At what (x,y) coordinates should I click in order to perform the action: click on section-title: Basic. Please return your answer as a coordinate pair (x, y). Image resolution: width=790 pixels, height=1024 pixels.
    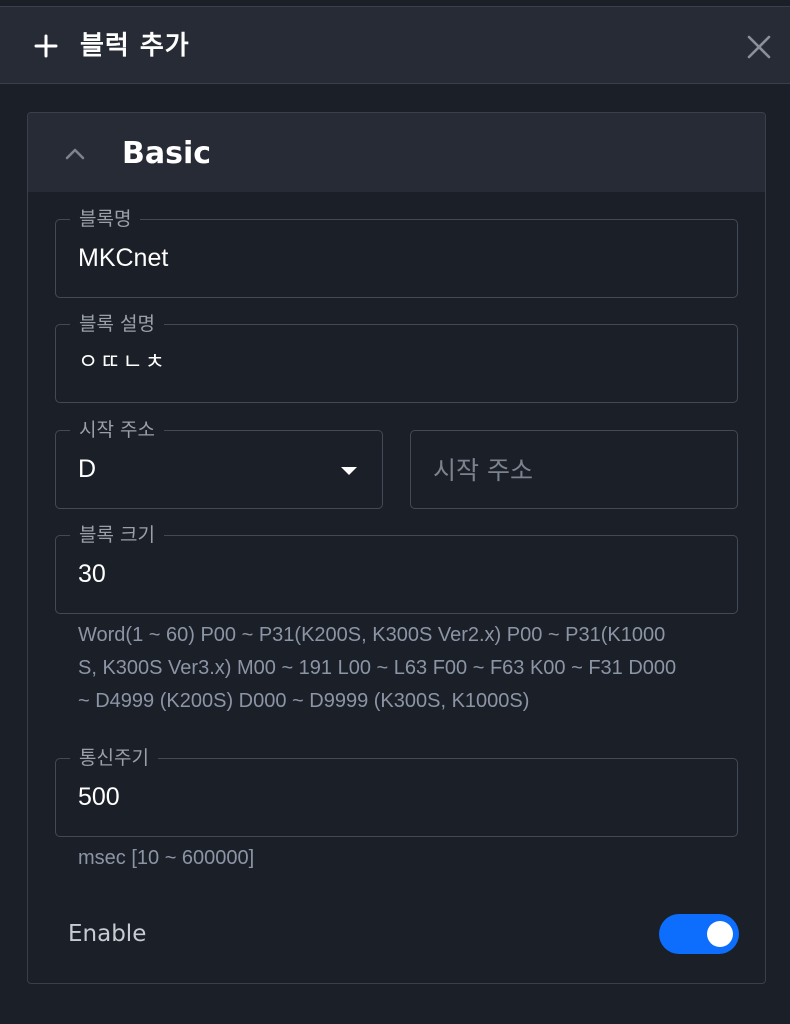
    Looking at the image, I should click on (167, 153).